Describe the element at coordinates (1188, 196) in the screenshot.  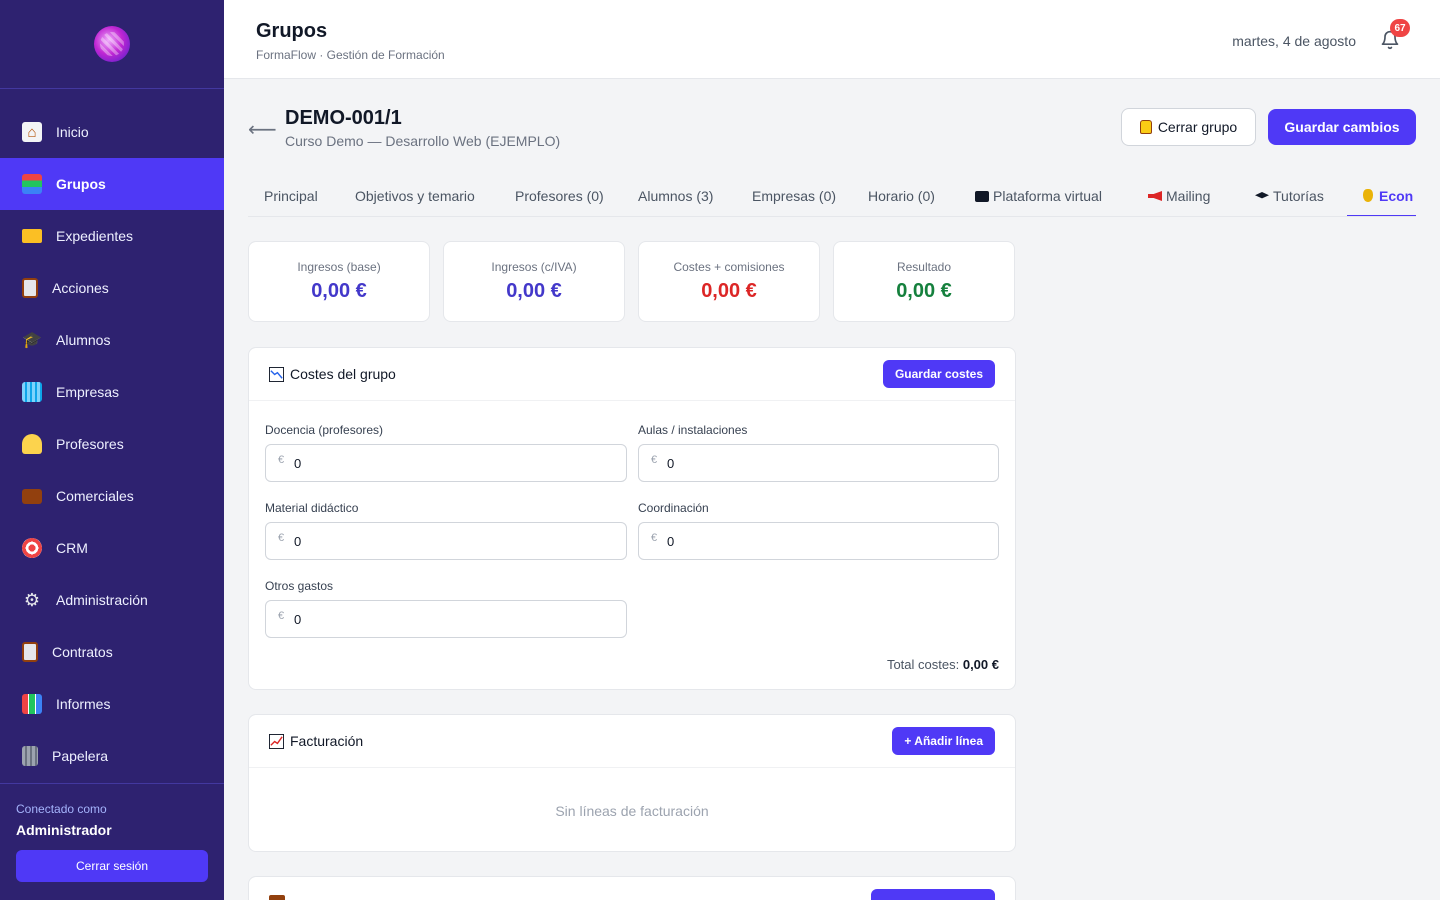
I see `tab-label: Mailing` at that location.